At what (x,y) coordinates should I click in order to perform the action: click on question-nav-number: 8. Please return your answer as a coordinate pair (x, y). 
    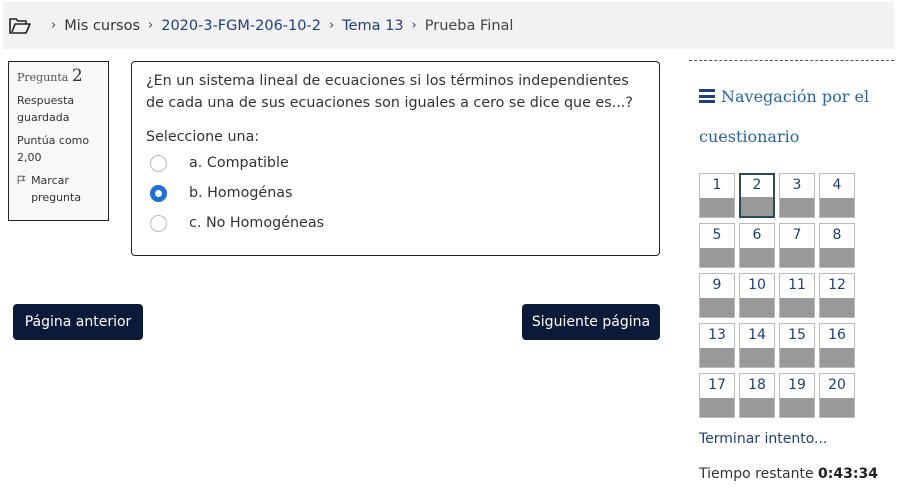
    Looking at the image, I should click on (837, 235).